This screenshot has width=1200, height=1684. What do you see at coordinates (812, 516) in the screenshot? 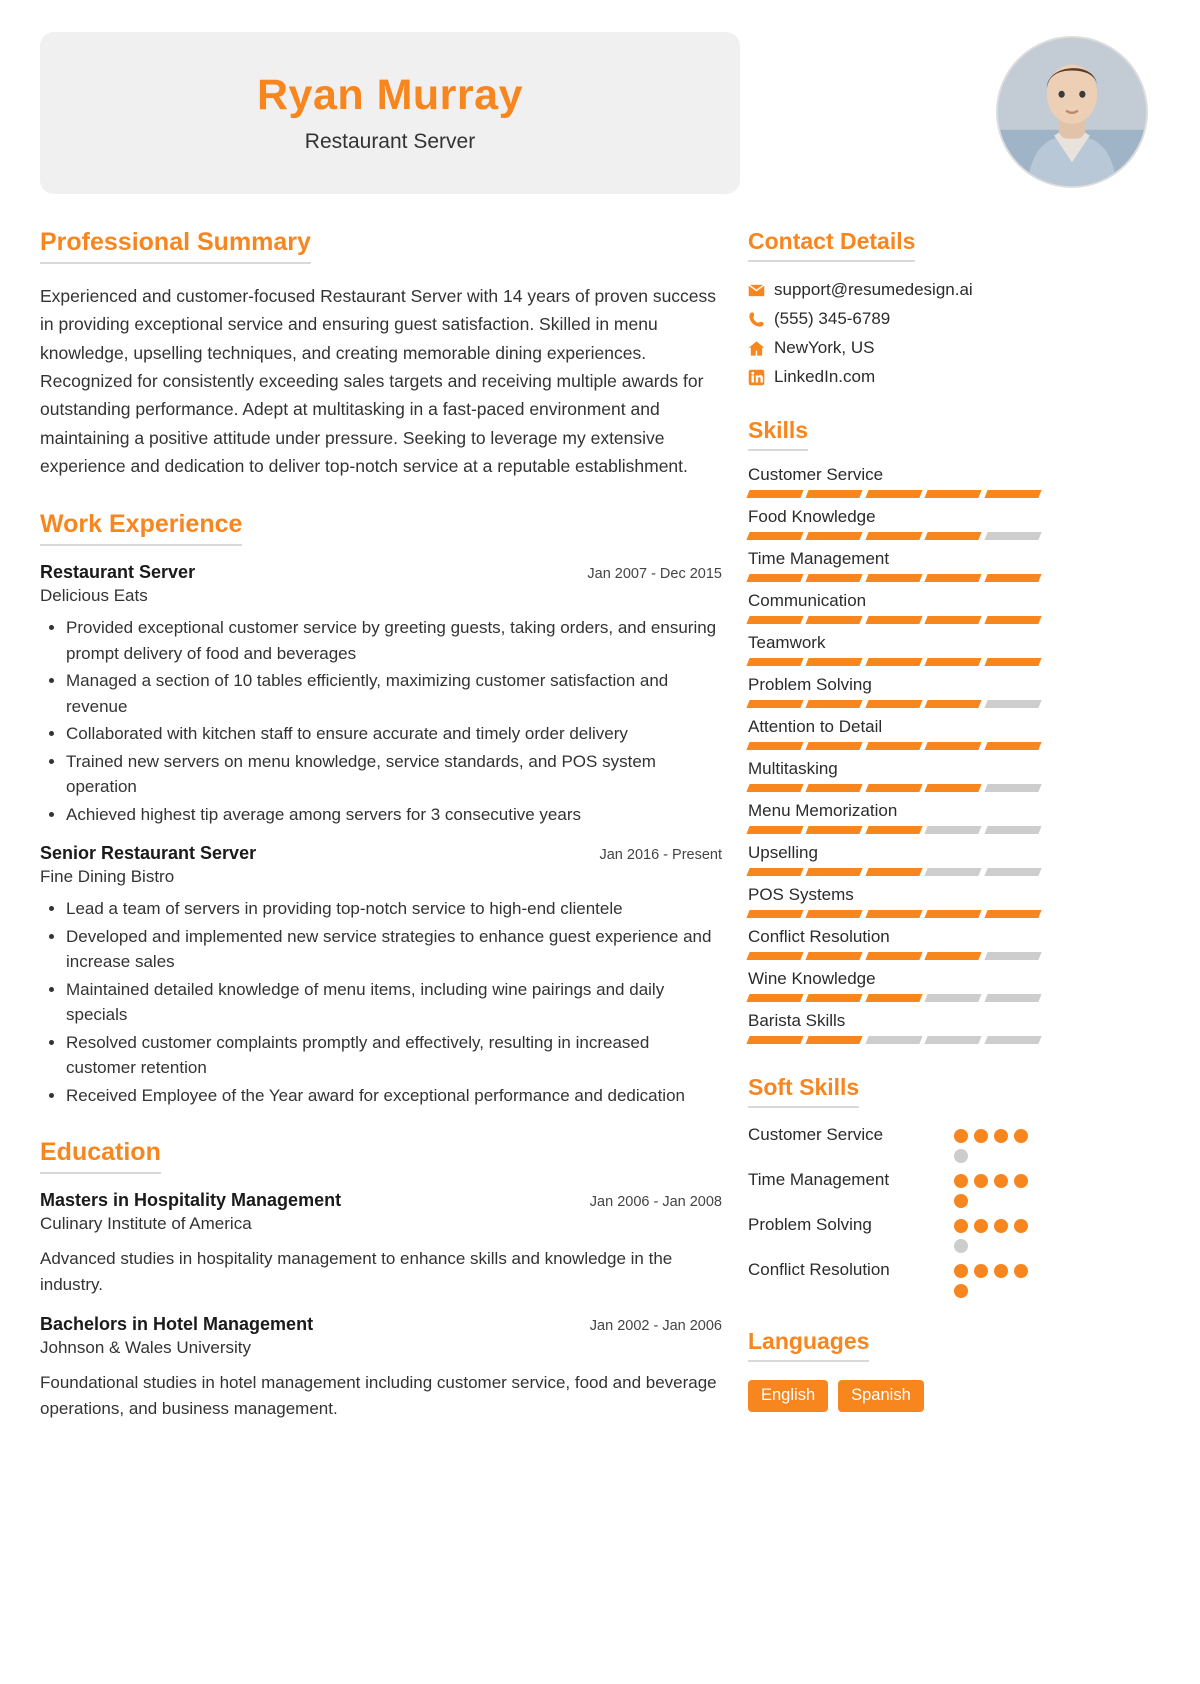
I see `skill-label: Food Knowledge` at bounding box center [812, 516].